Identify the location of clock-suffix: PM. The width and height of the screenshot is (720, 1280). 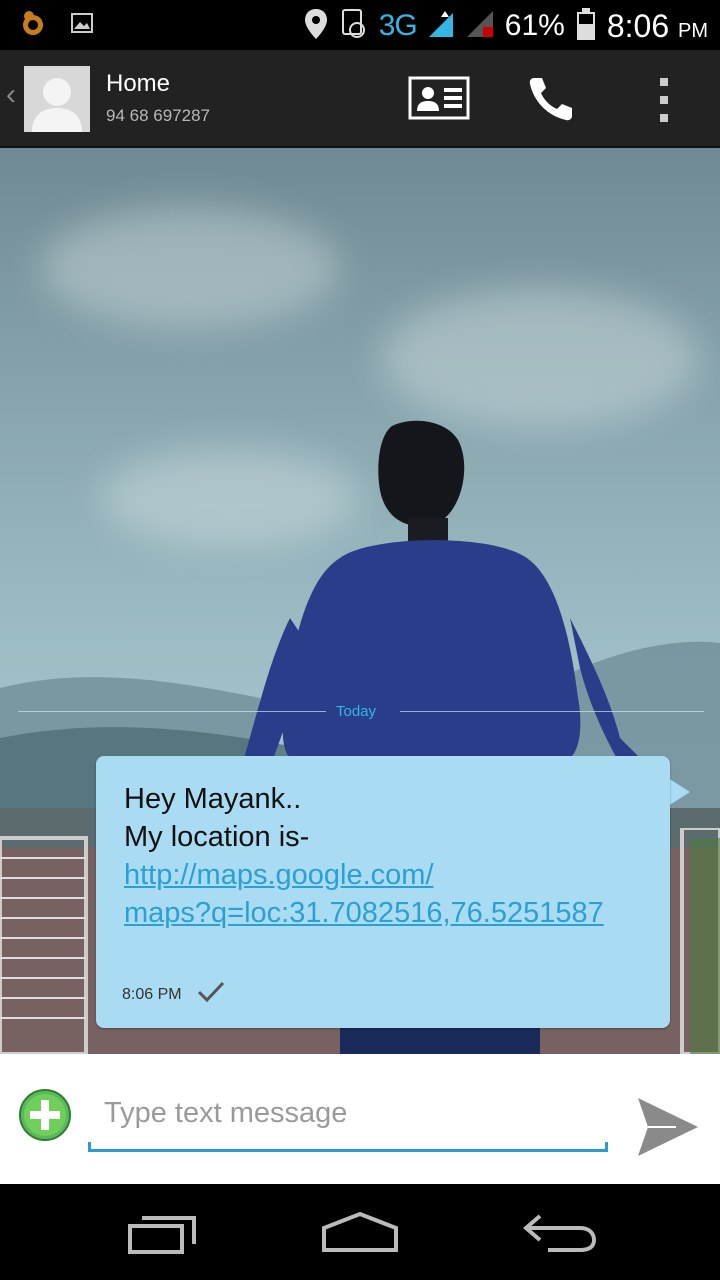
(693, 30).